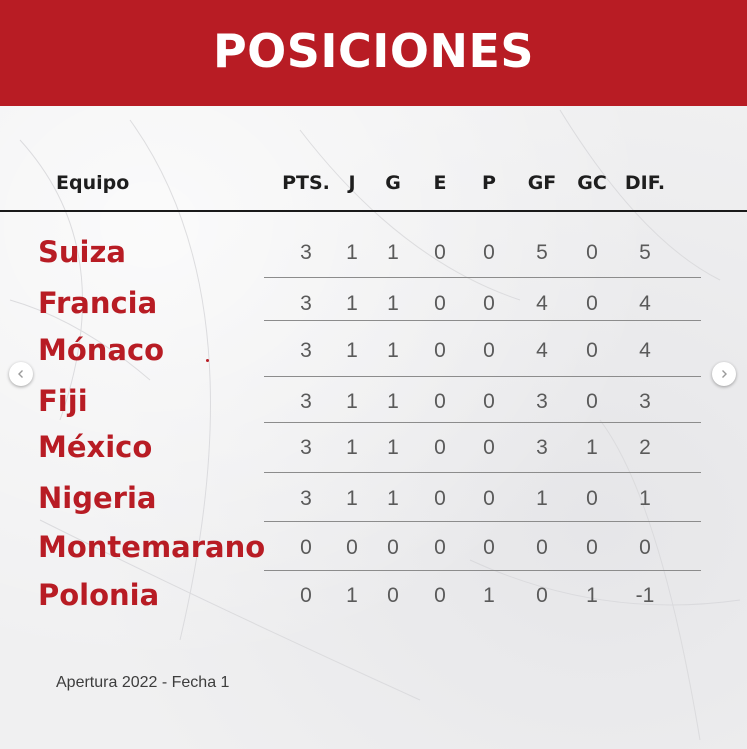 The height and width of the screenshot is (749, 747). What do you see at coordinates (542, 252) in the screenshot?
I see `cell-gf: 5` at bounding box center [542, 252].